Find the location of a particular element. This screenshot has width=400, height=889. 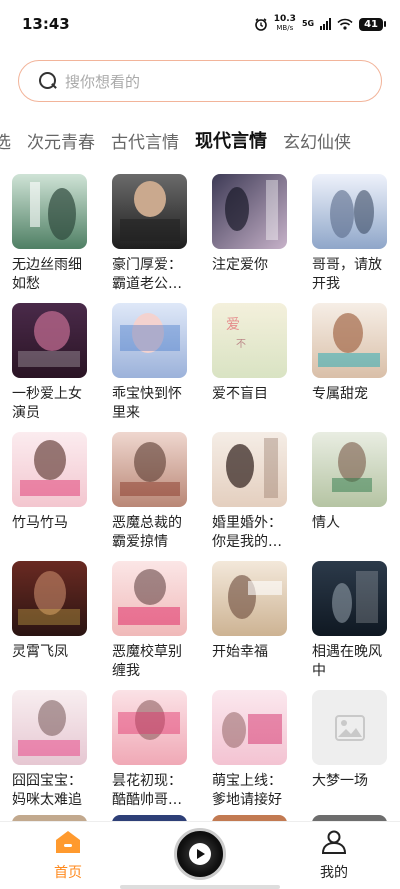

nav-me-label: 我的 is located at coordinates (334, 873).